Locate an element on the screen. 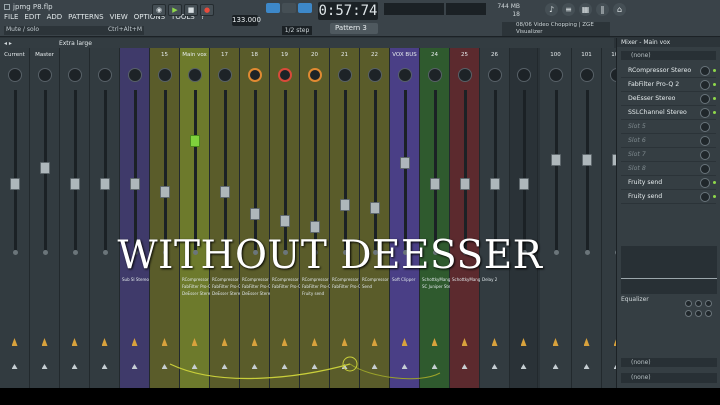 This screenshot has width=720, height=405. eq-low-knob is located at coordinates (688, 303).